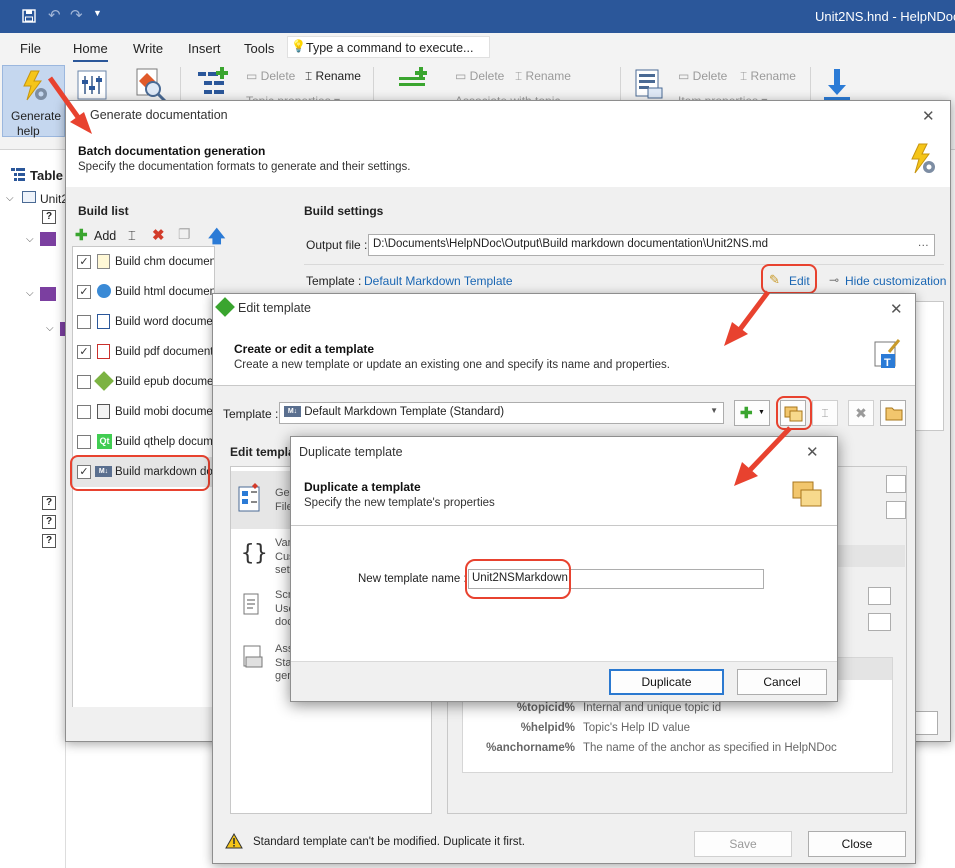 This screenshot has height=868, width=955. I want to click on chm-icon, so click(103, 261).